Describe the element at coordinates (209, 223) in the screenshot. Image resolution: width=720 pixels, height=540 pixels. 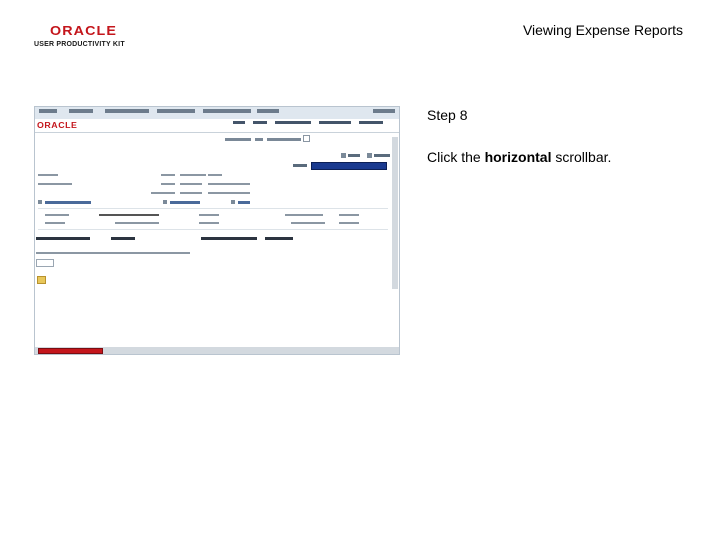
I see `prepaid-expenses-value` at that location.